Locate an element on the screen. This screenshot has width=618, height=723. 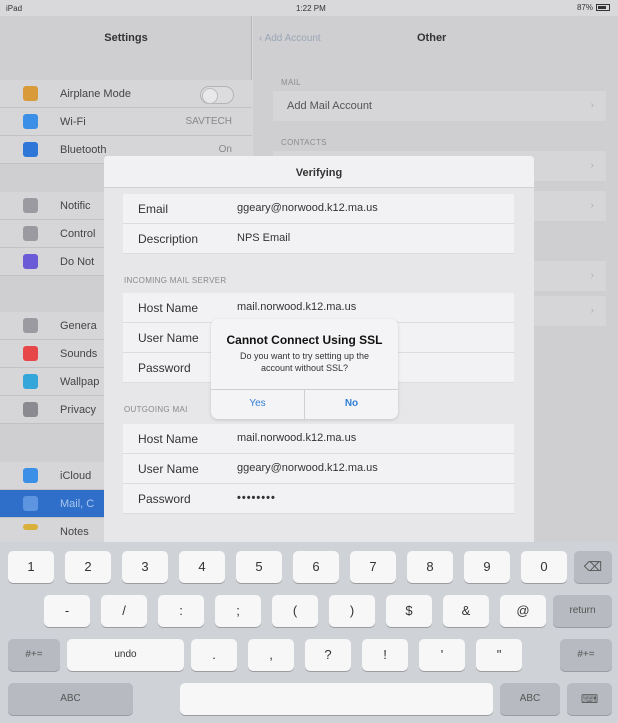
add-mail-account-row: Add Mail Account › is located at coordinates (439, 106).